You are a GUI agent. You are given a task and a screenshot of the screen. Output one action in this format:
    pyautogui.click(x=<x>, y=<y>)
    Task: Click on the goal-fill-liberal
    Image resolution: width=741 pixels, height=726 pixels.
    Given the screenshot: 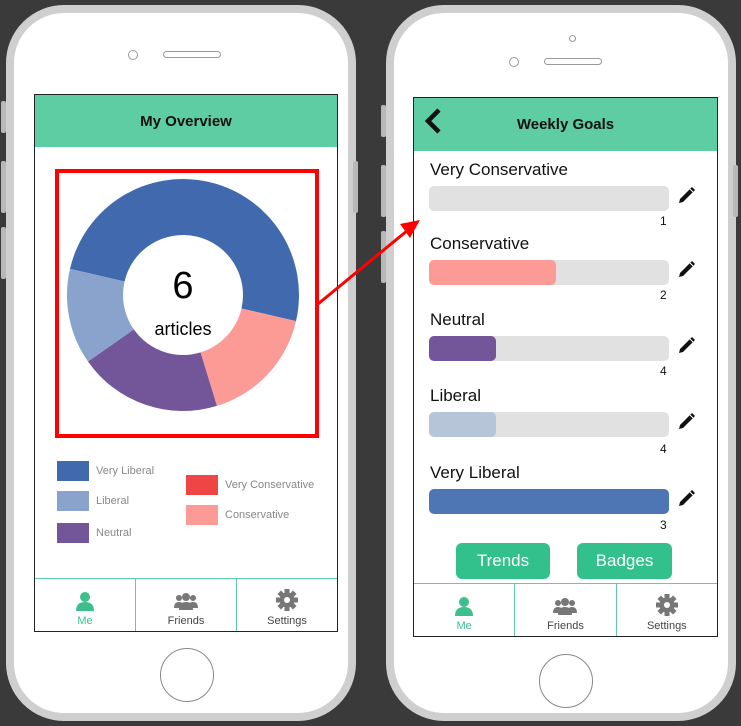 What is the action you would take?
    pyautogui.click(x=463, y=424)
    